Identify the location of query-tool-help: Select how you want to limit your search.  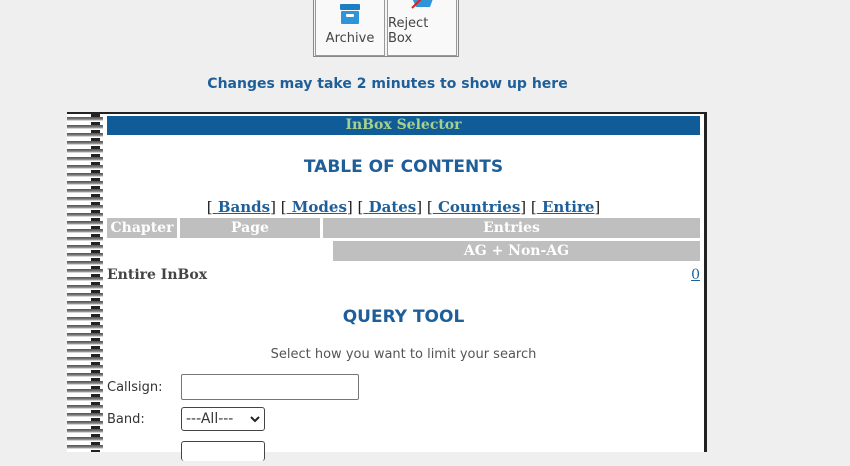
(403, 354).